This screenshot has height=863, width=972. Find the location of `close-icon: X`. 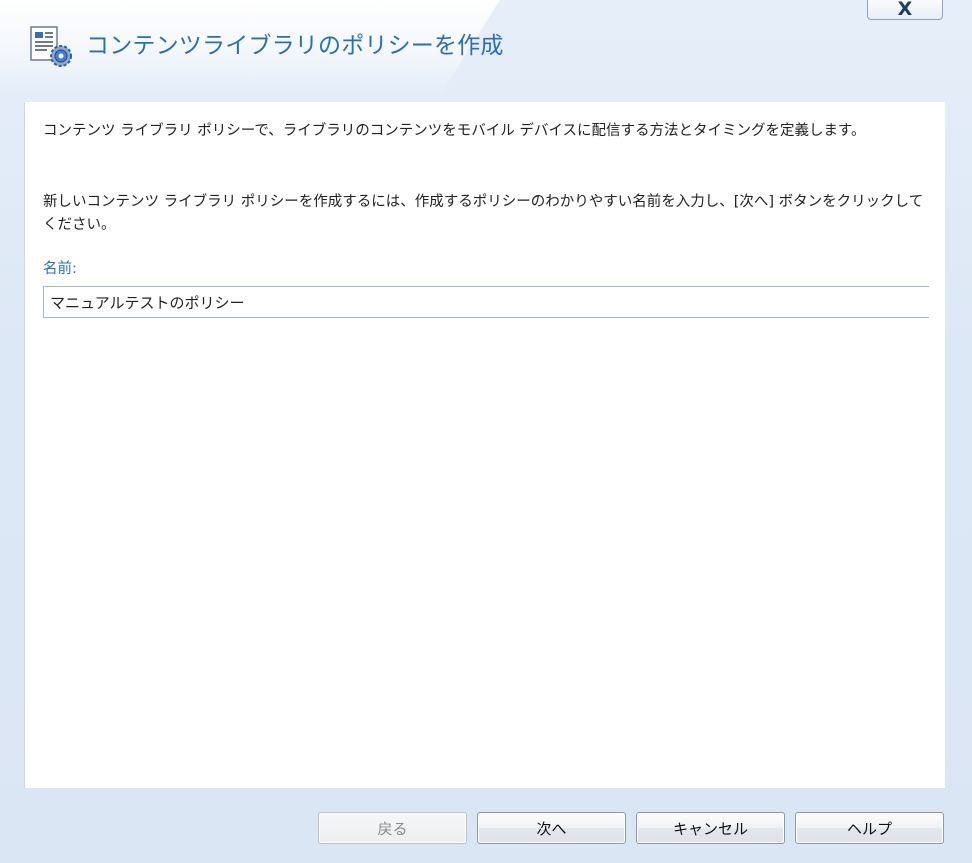

close-icon: X is located at coordinates (905, 10).